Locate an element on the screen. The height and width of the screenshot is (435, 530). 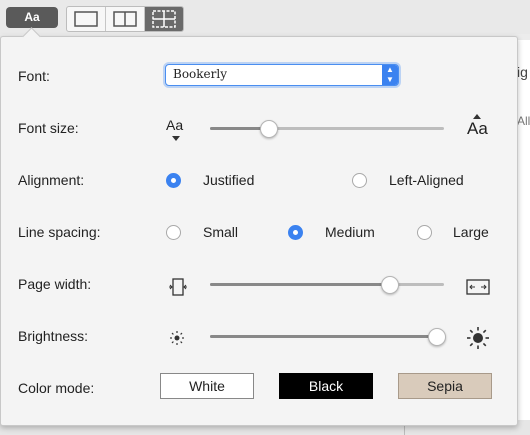
font-size-small-glyph: Aa is located at coordinates (175, 125).